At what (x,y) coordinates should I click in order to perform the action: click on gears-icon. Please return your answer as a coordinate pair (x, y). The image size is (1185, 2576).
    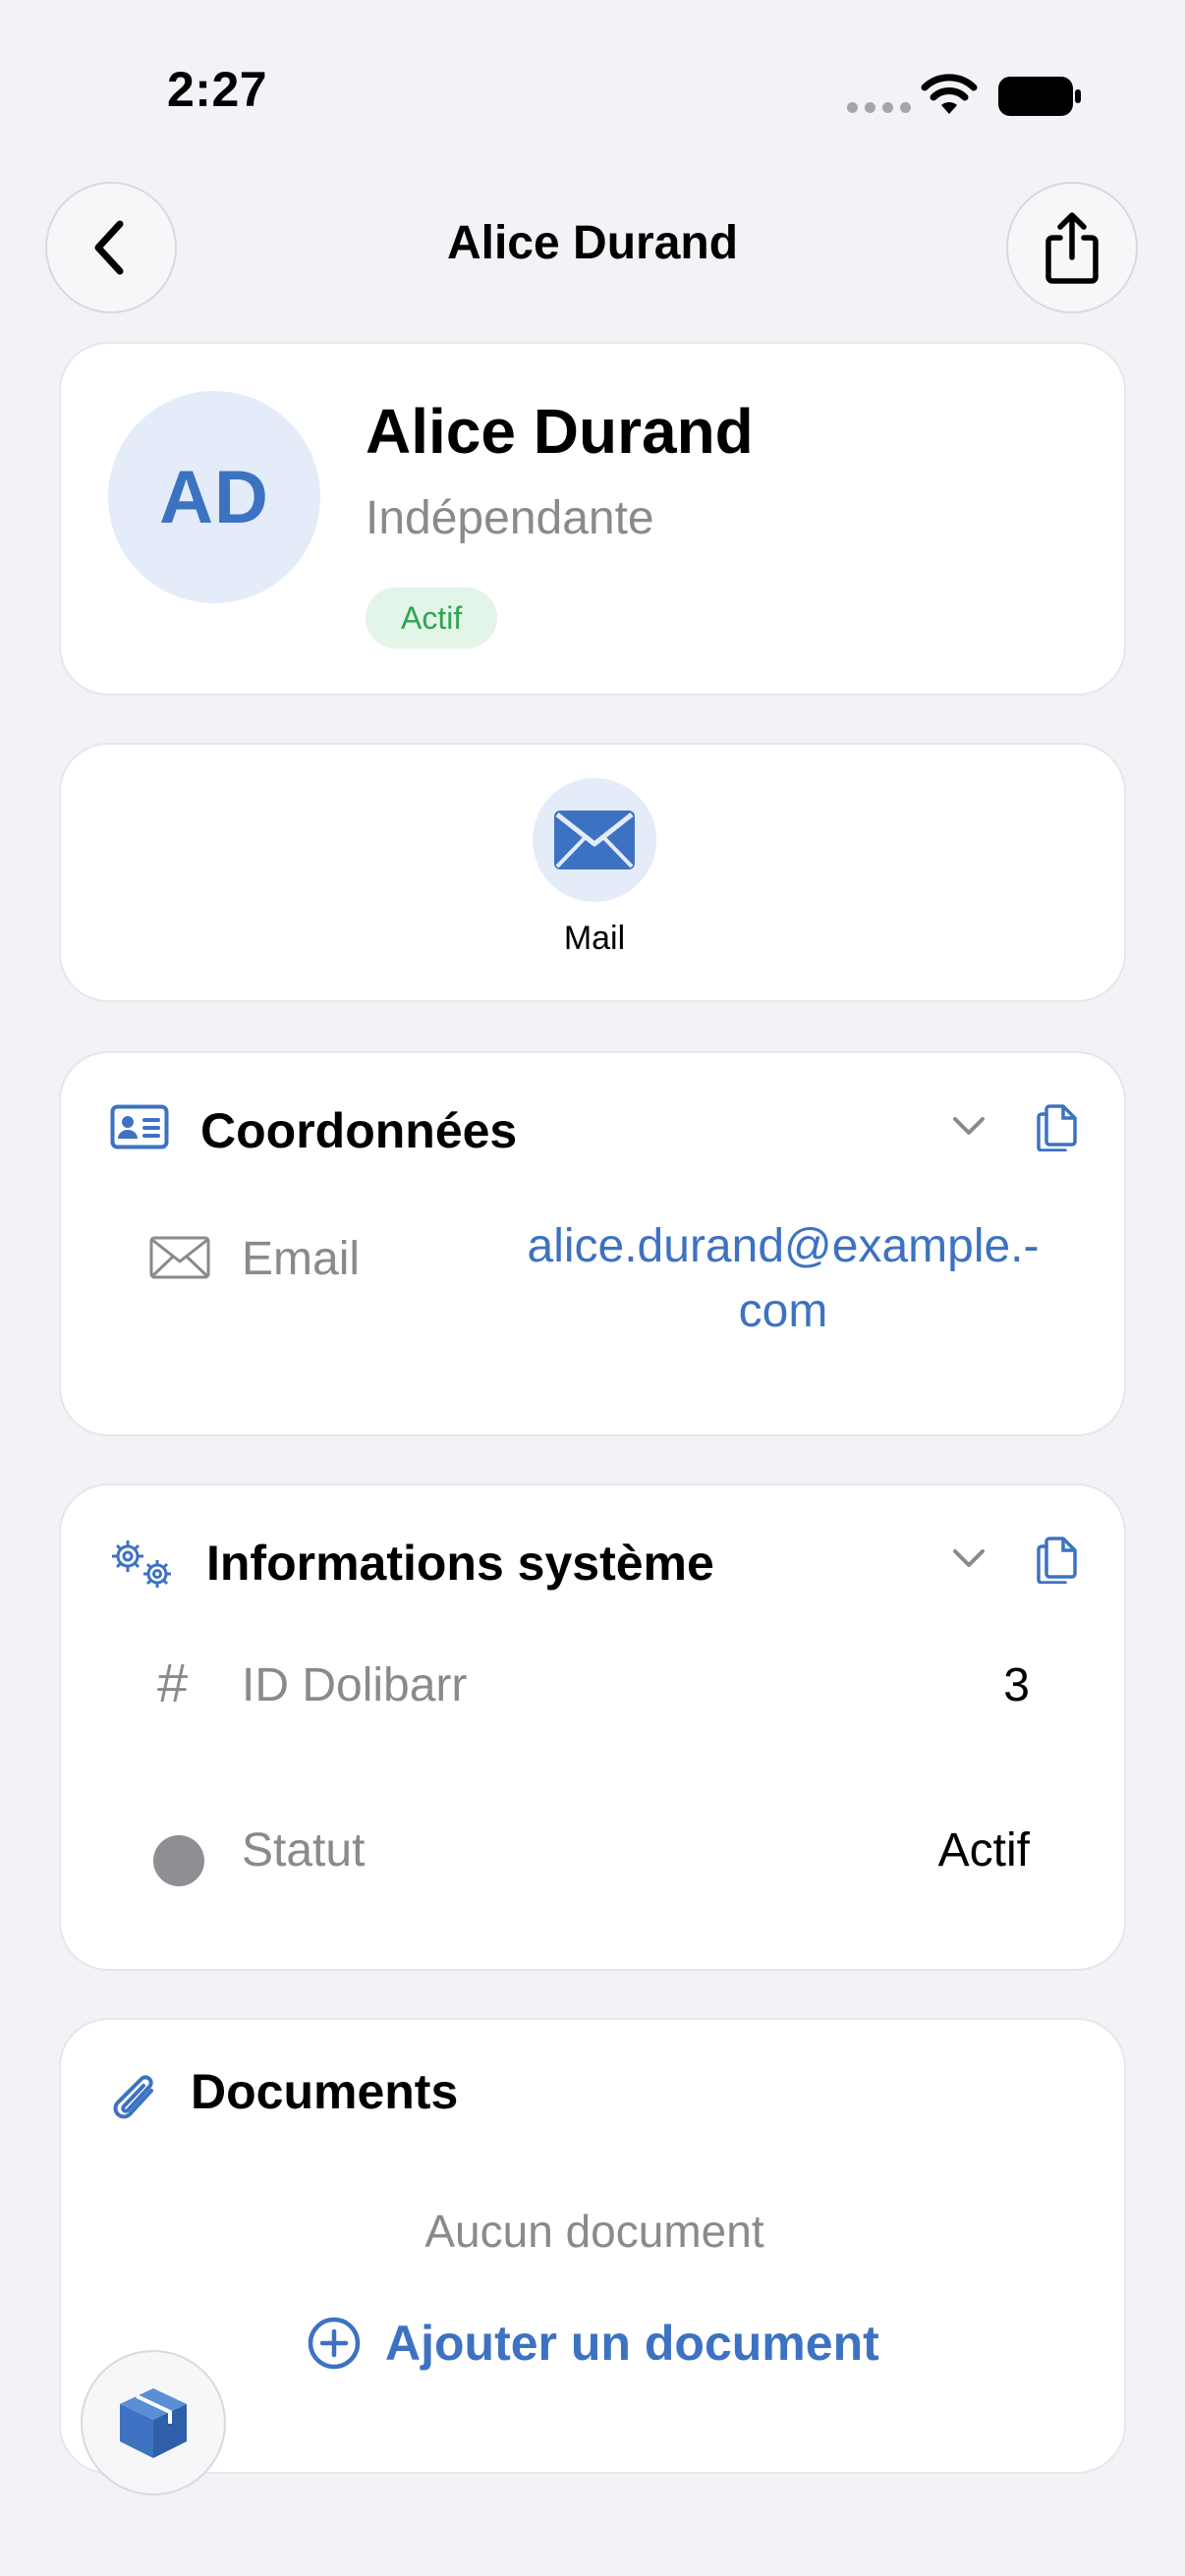
    Looking at the image, I should click on (141, 1564).